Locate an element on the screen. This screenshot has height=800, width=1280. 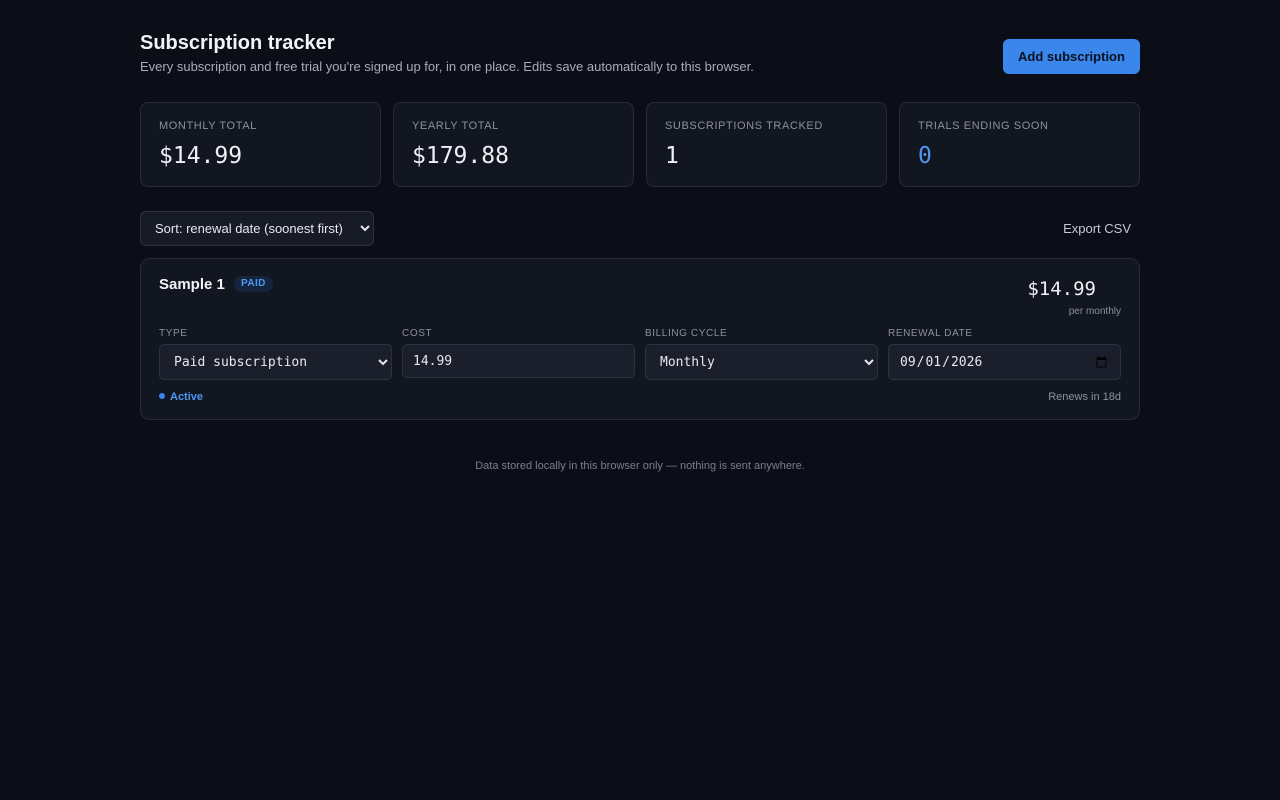
stat-value: $179.88 is located at coordinates (460, 156).